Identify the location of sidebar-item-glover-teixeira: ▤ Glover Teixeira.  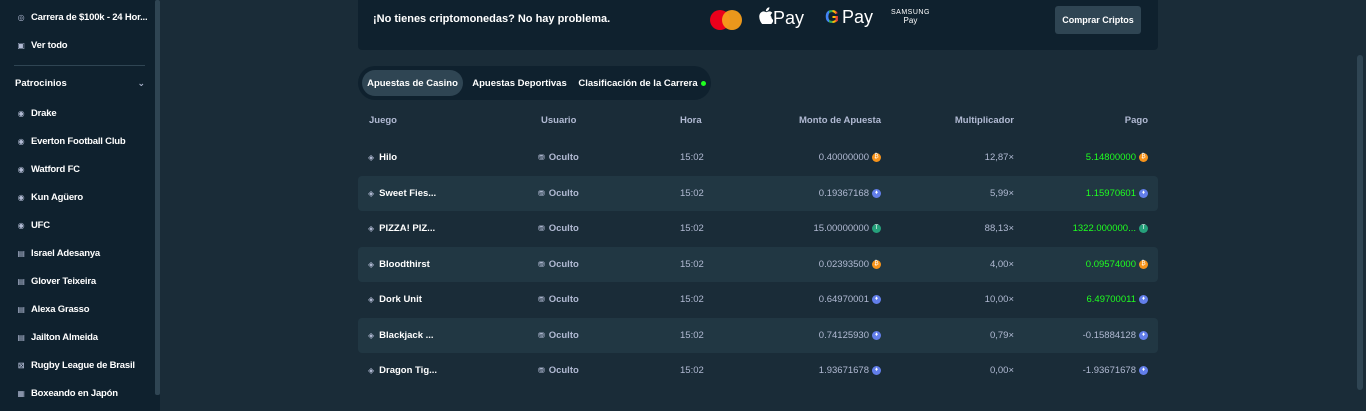
(56, 281).